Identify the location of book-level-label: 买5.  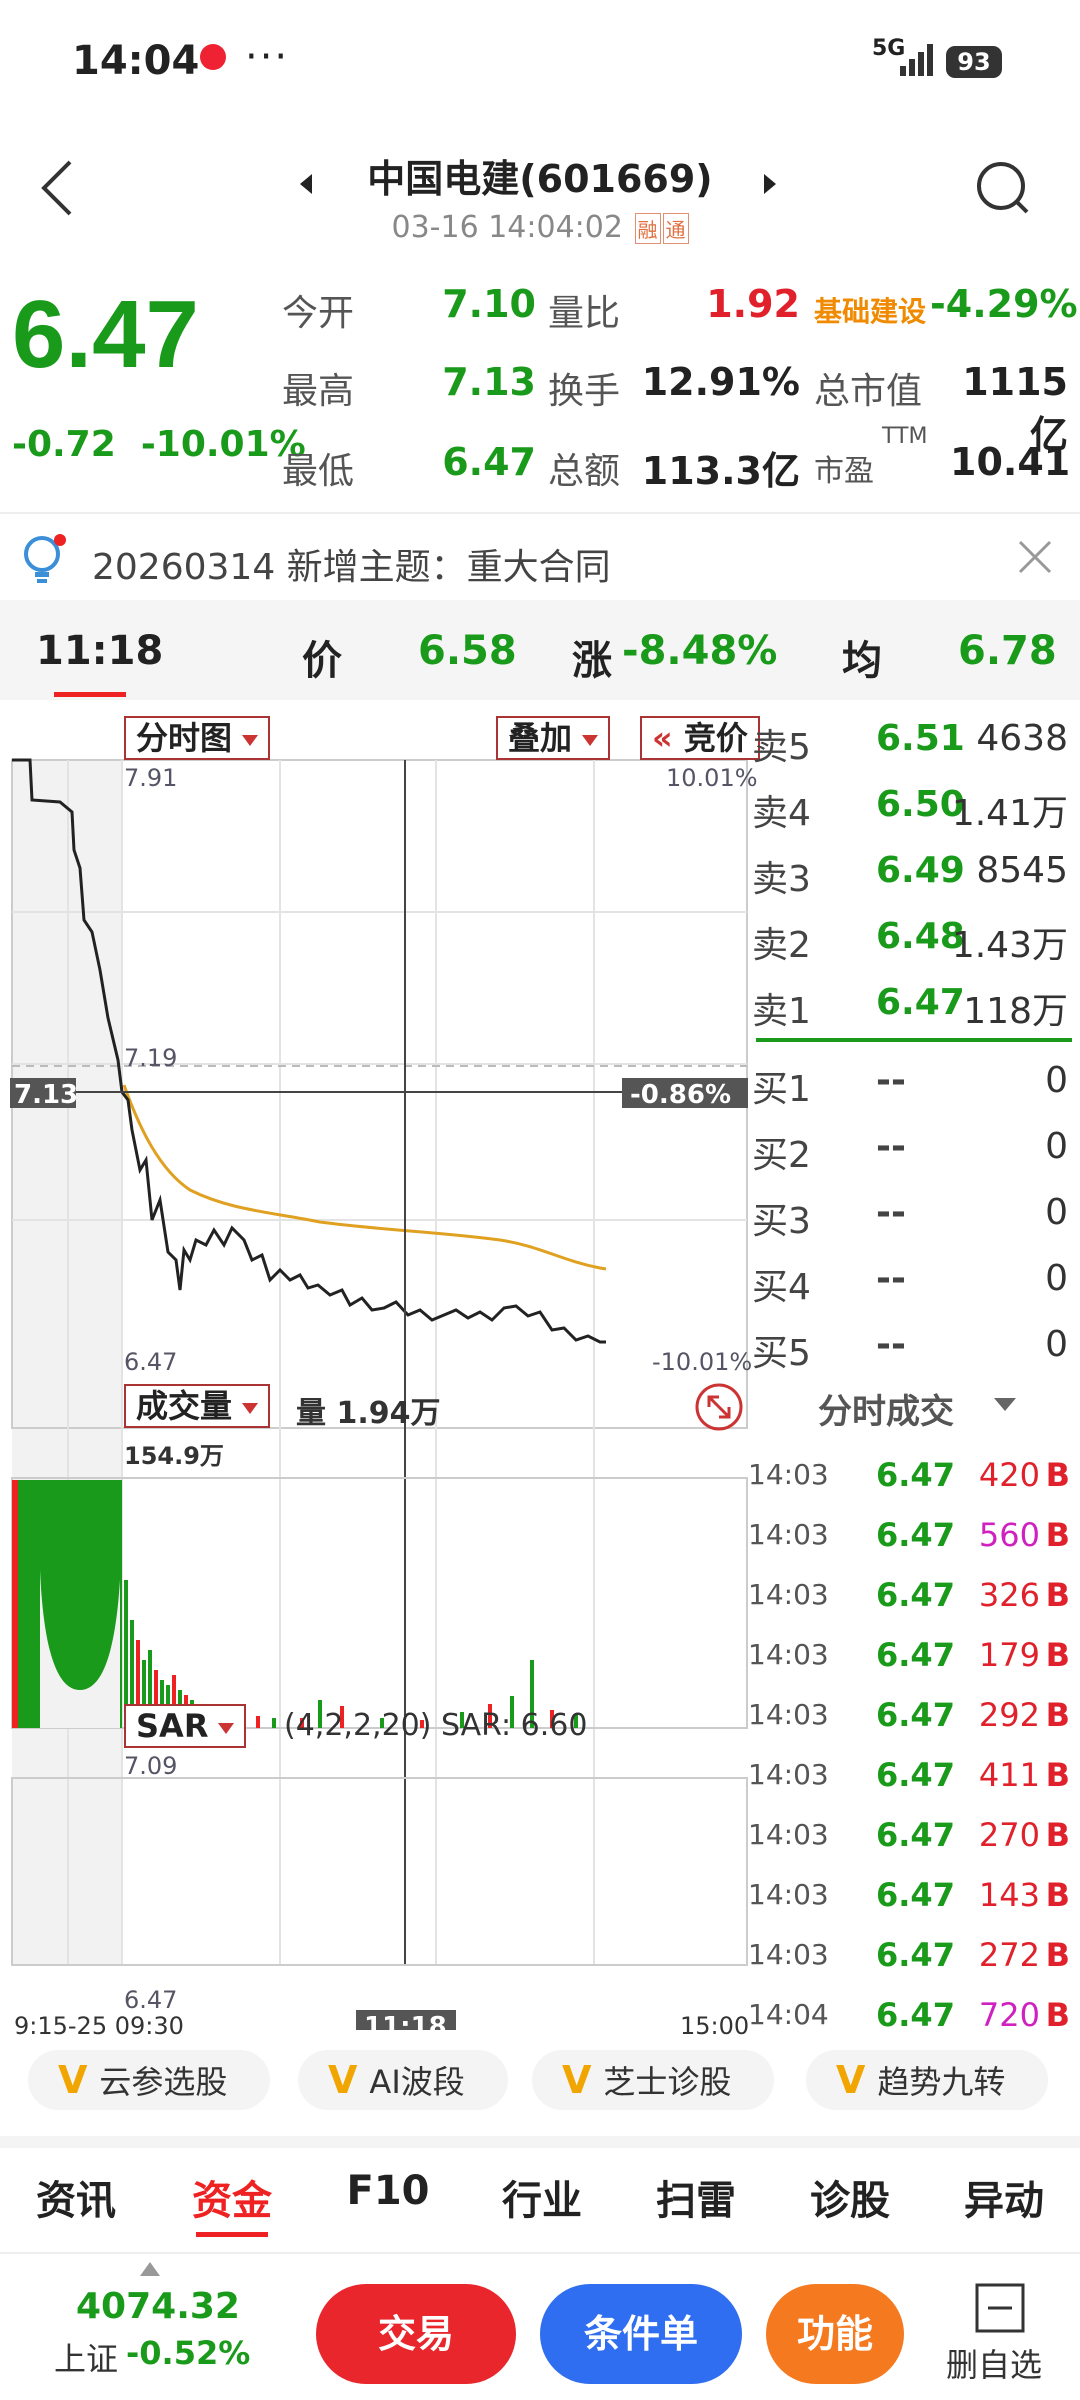
(781, 1353).